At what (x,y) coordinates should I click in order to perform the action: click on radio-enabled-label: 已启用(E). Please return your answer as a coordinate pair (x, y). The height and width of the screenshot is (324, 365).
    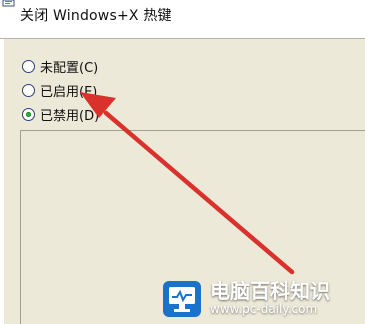
    Looking at the image, I should click on (69, 92).